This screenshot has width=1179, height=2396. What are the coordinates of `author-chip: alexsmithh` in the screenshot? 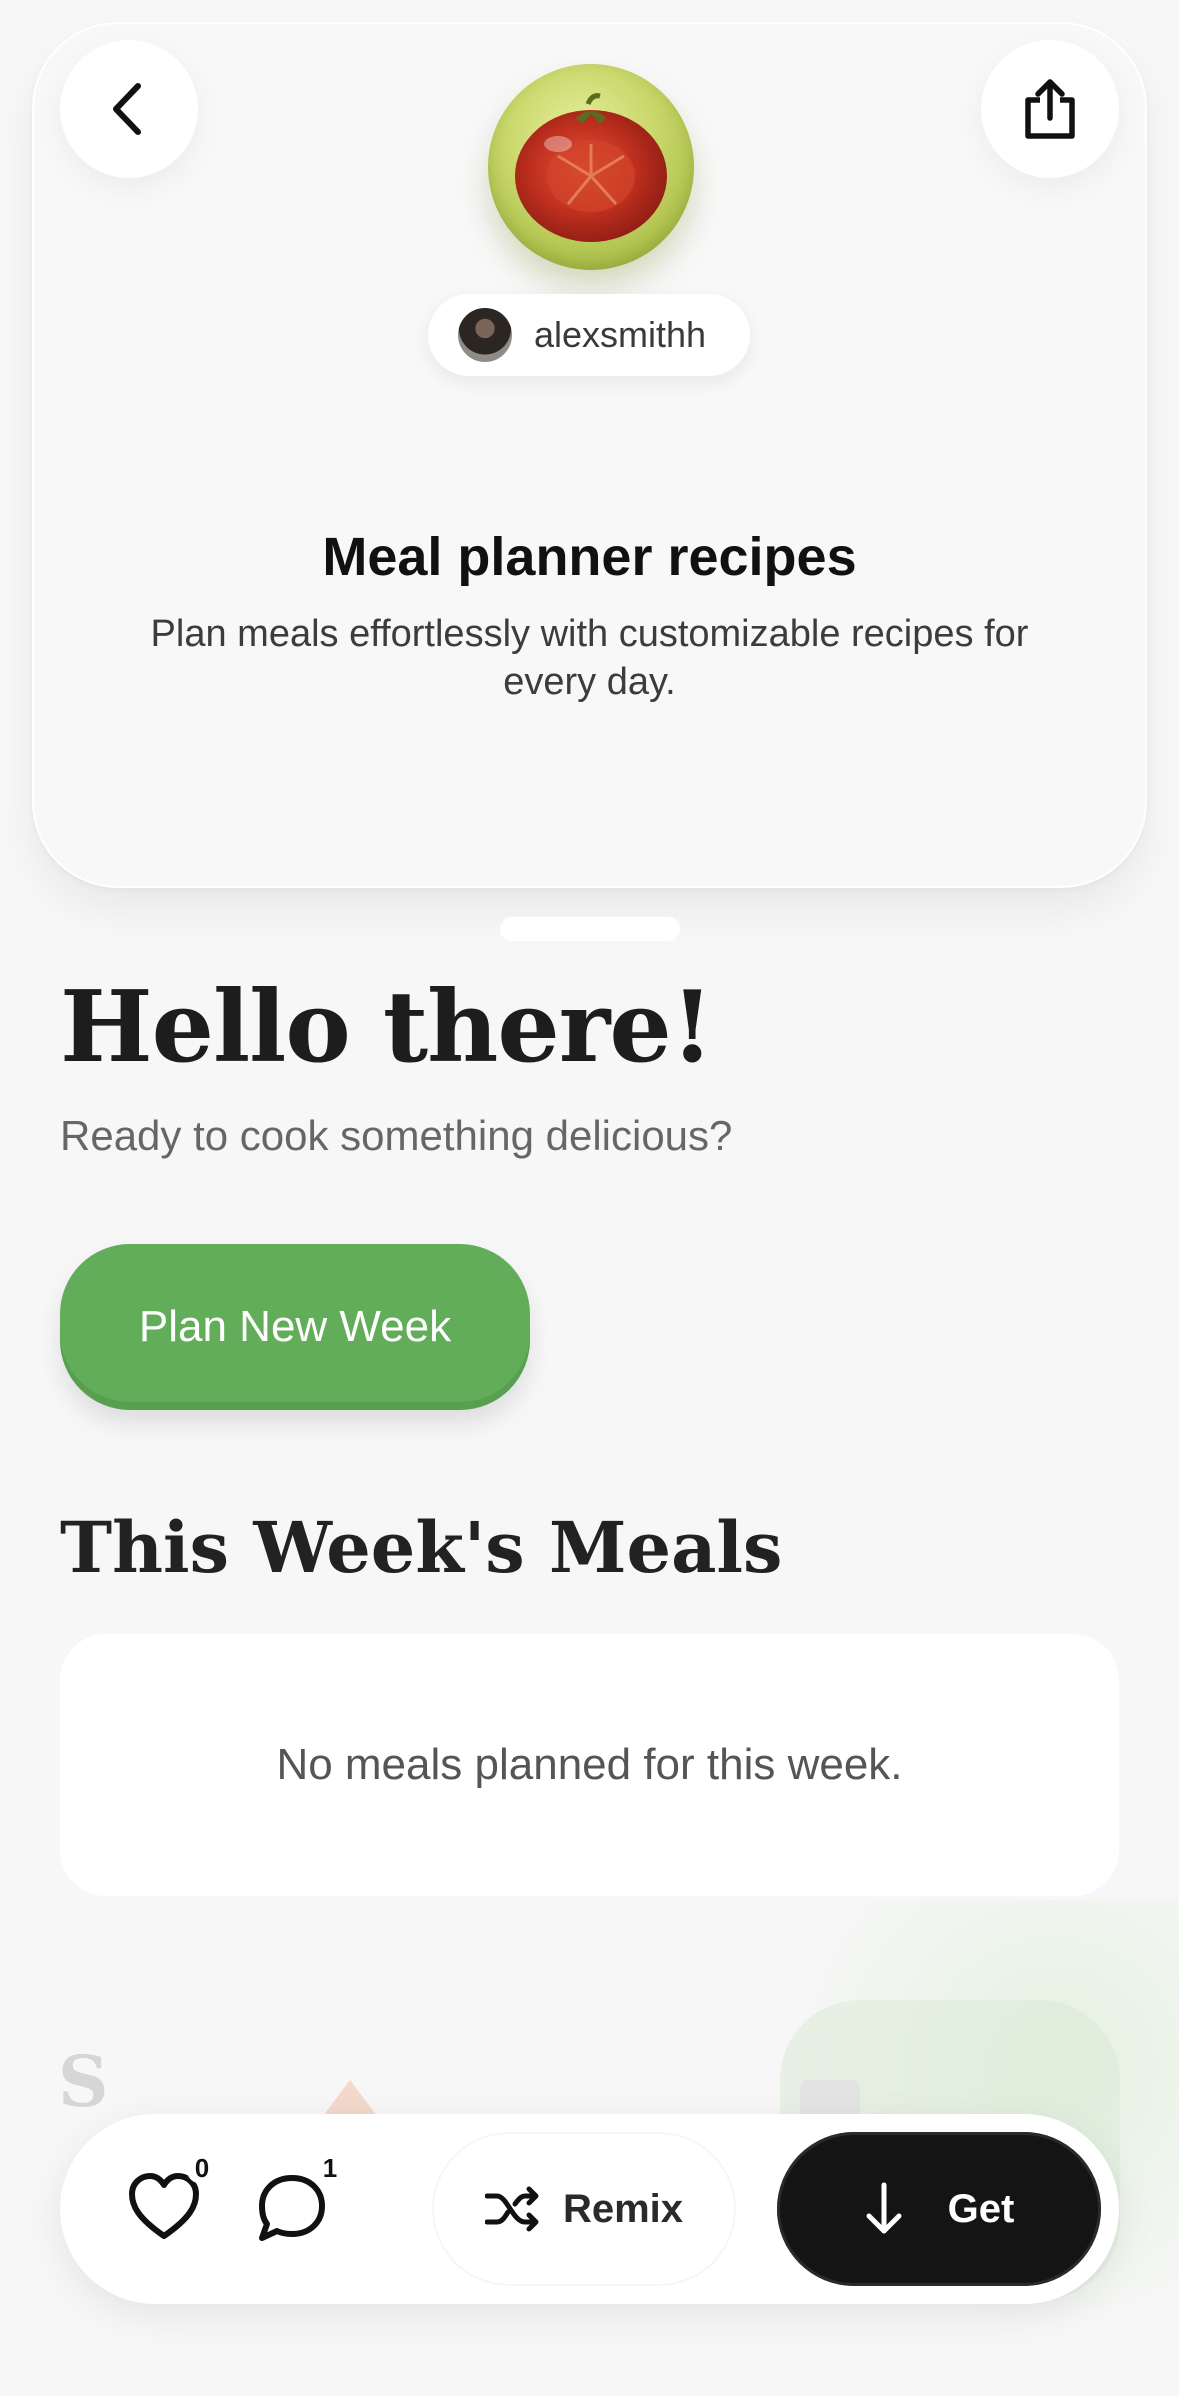 It's located at (589, 335).